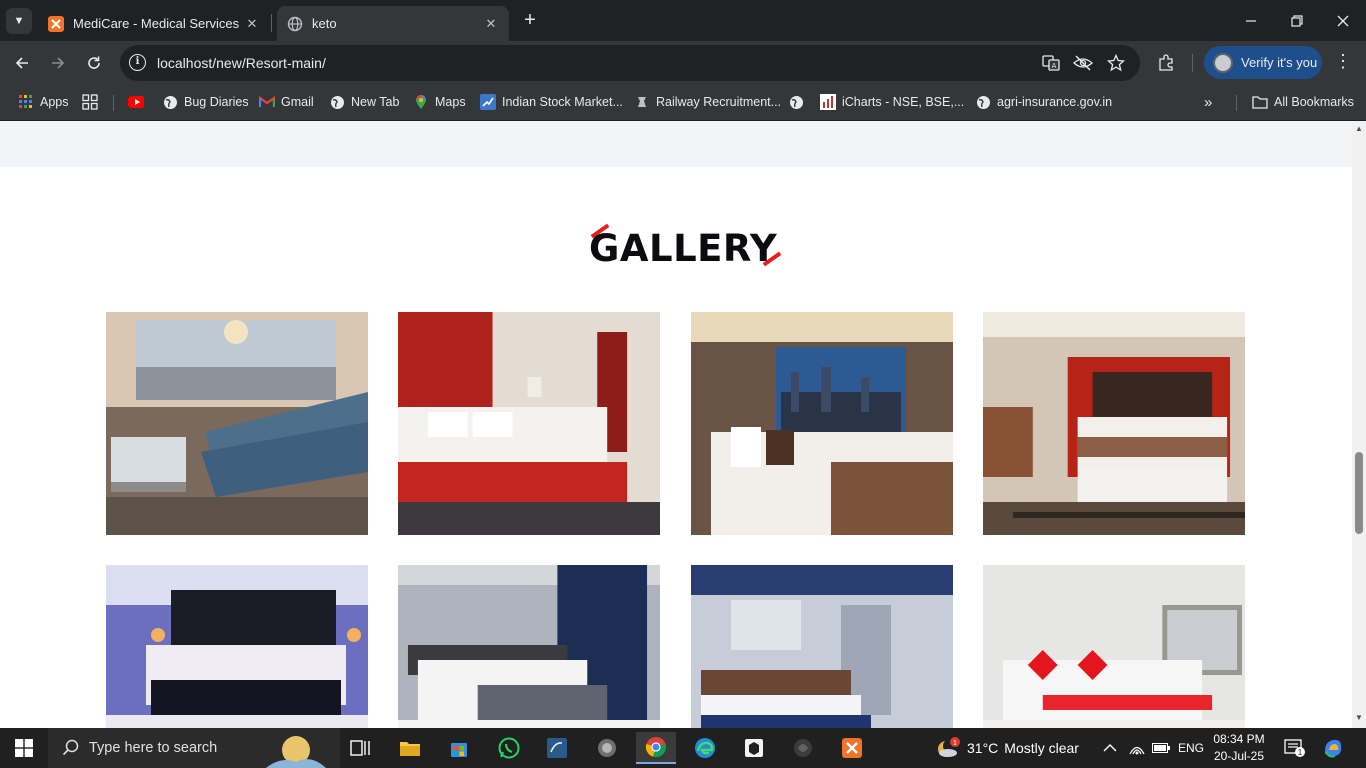 Image resolution: width=1366 pixels, height=768 pixels. Describe the element at coordinates (1359, 424) in the screenshot. I see `page-scrollbar: ▲ ▼` at that location.